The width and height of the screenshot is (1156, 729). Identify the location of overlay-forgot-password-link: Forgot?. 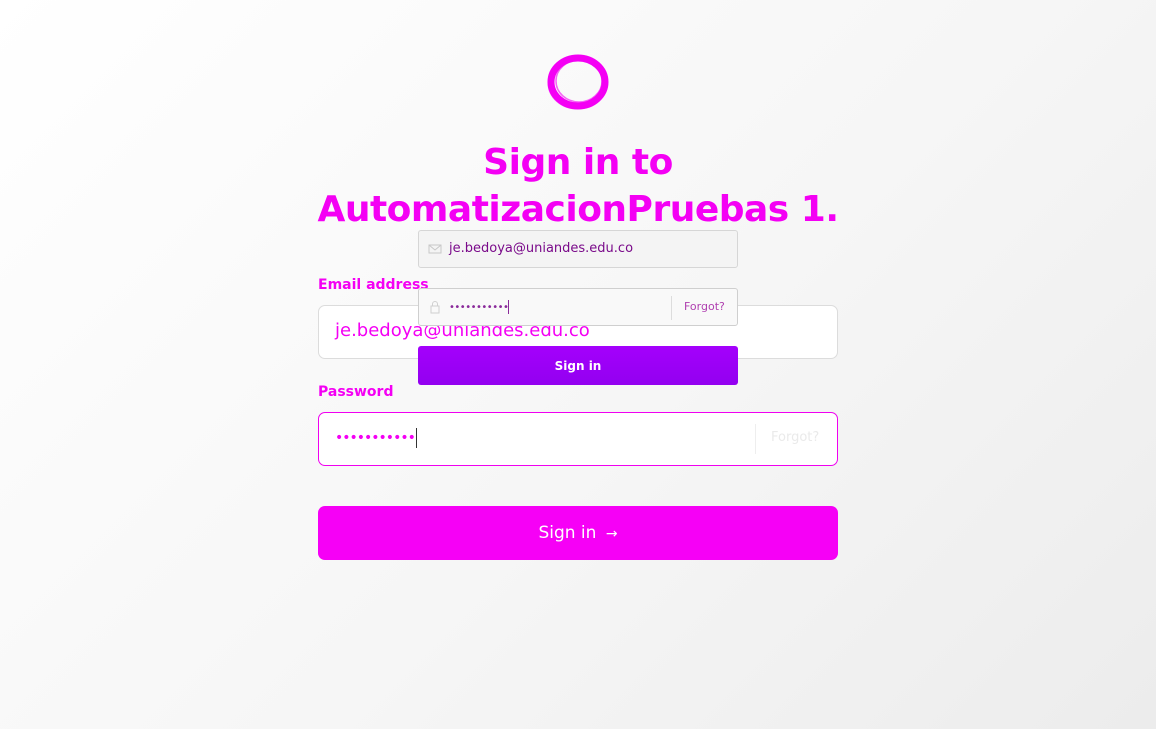
(704, 306).